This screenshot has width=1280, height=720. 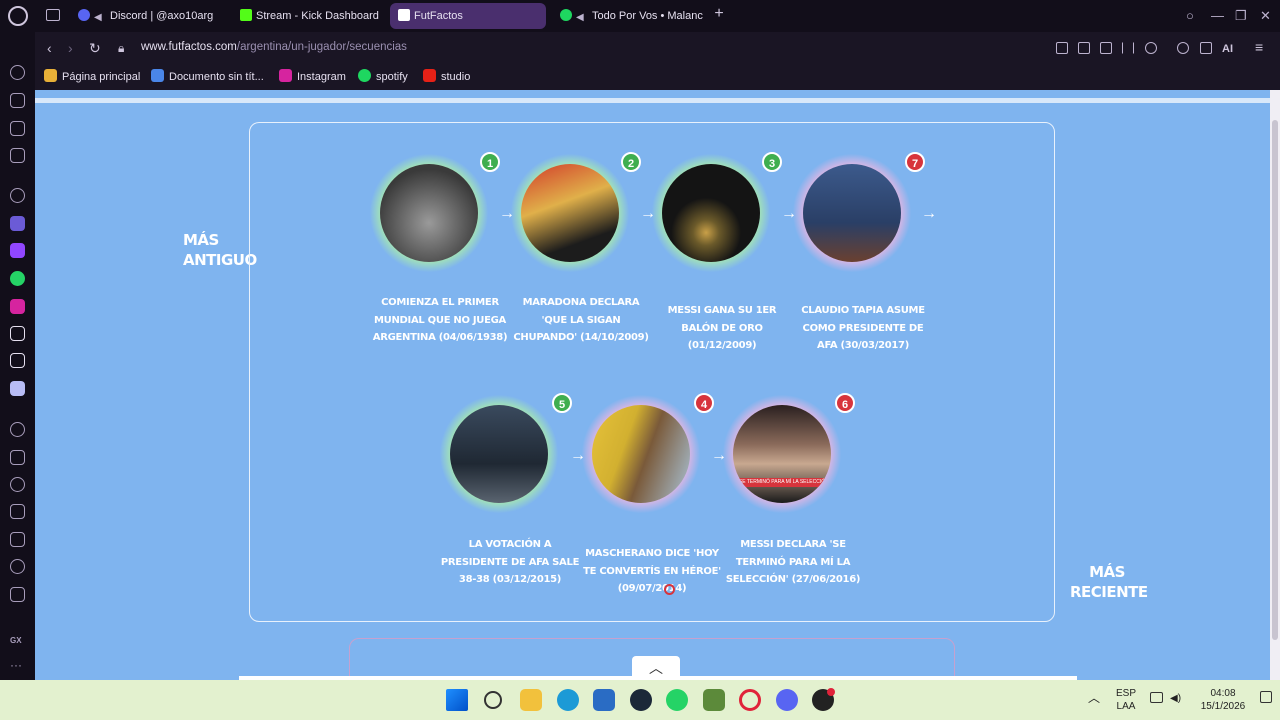 I want to click on favorites-icon, so click(x=17, y=484).